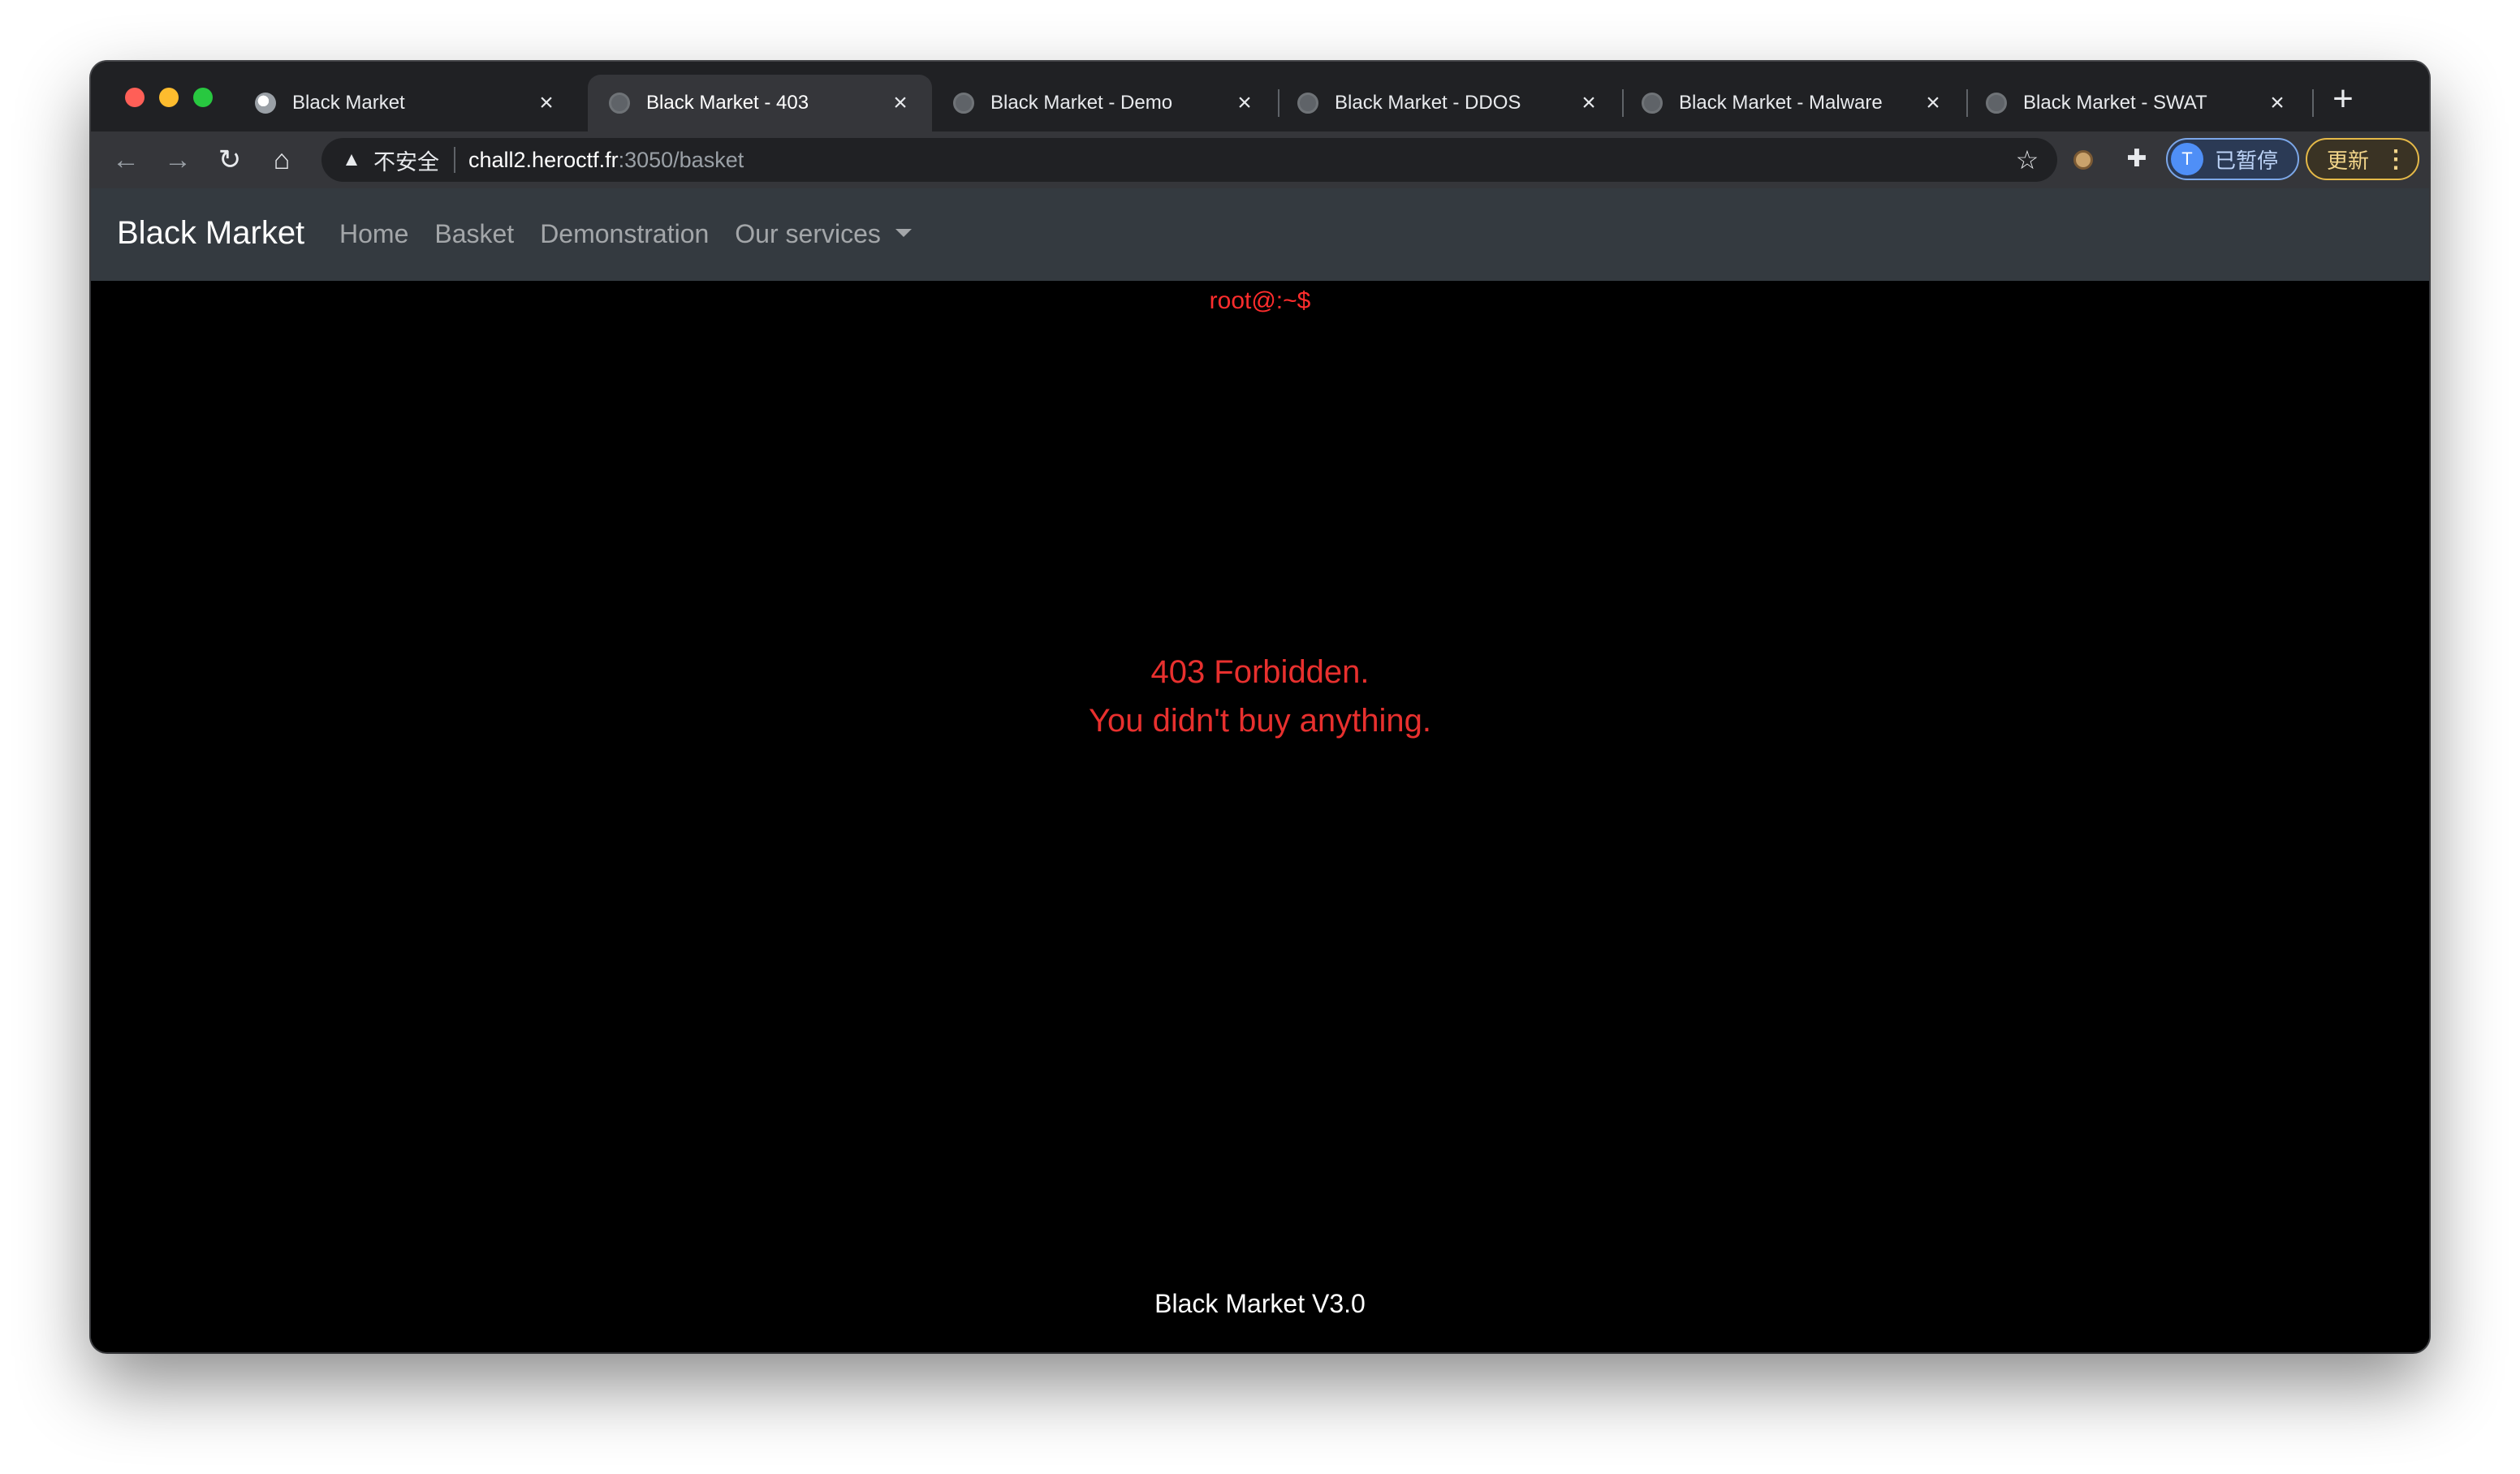  I want to click on site-footer: Black Market V3.0, so click(1260, 1303).